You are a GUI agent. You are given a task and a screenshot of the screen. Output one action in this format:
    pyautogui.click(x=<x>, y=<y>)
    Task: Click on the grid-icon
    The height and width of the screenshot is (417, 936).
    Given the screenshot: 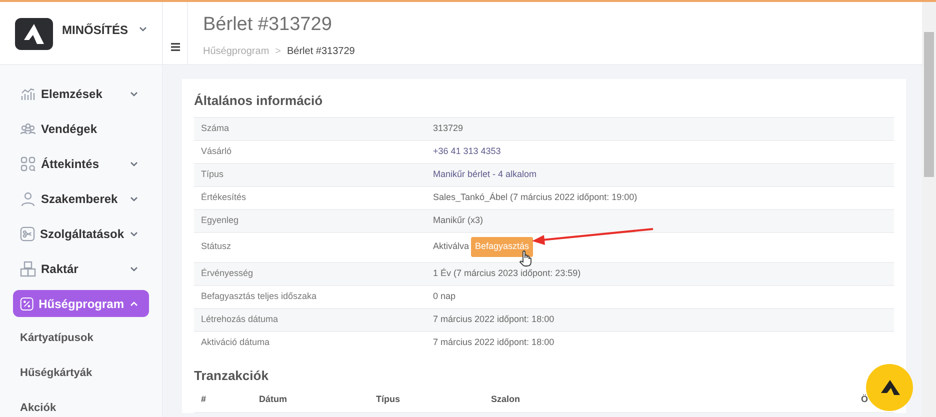 What is the action you would take?
    pyautogui.click(x=28, y=164)
    